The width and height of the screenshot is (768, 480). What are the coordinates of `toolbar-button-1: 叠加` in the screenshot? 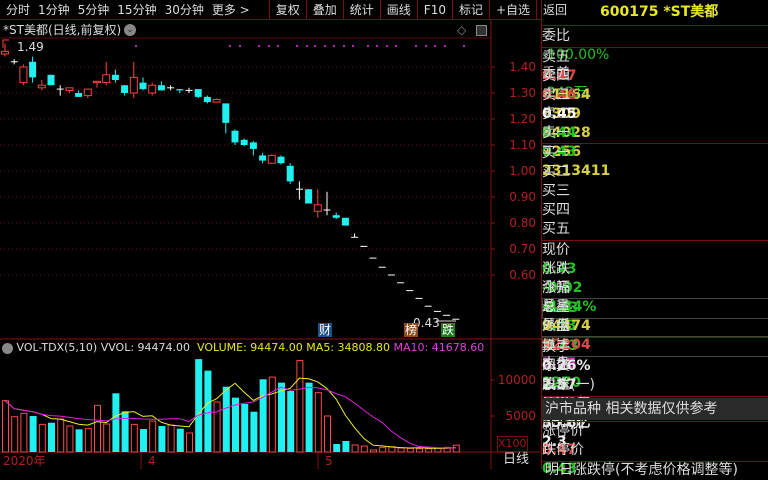 It's located at (325, 10).